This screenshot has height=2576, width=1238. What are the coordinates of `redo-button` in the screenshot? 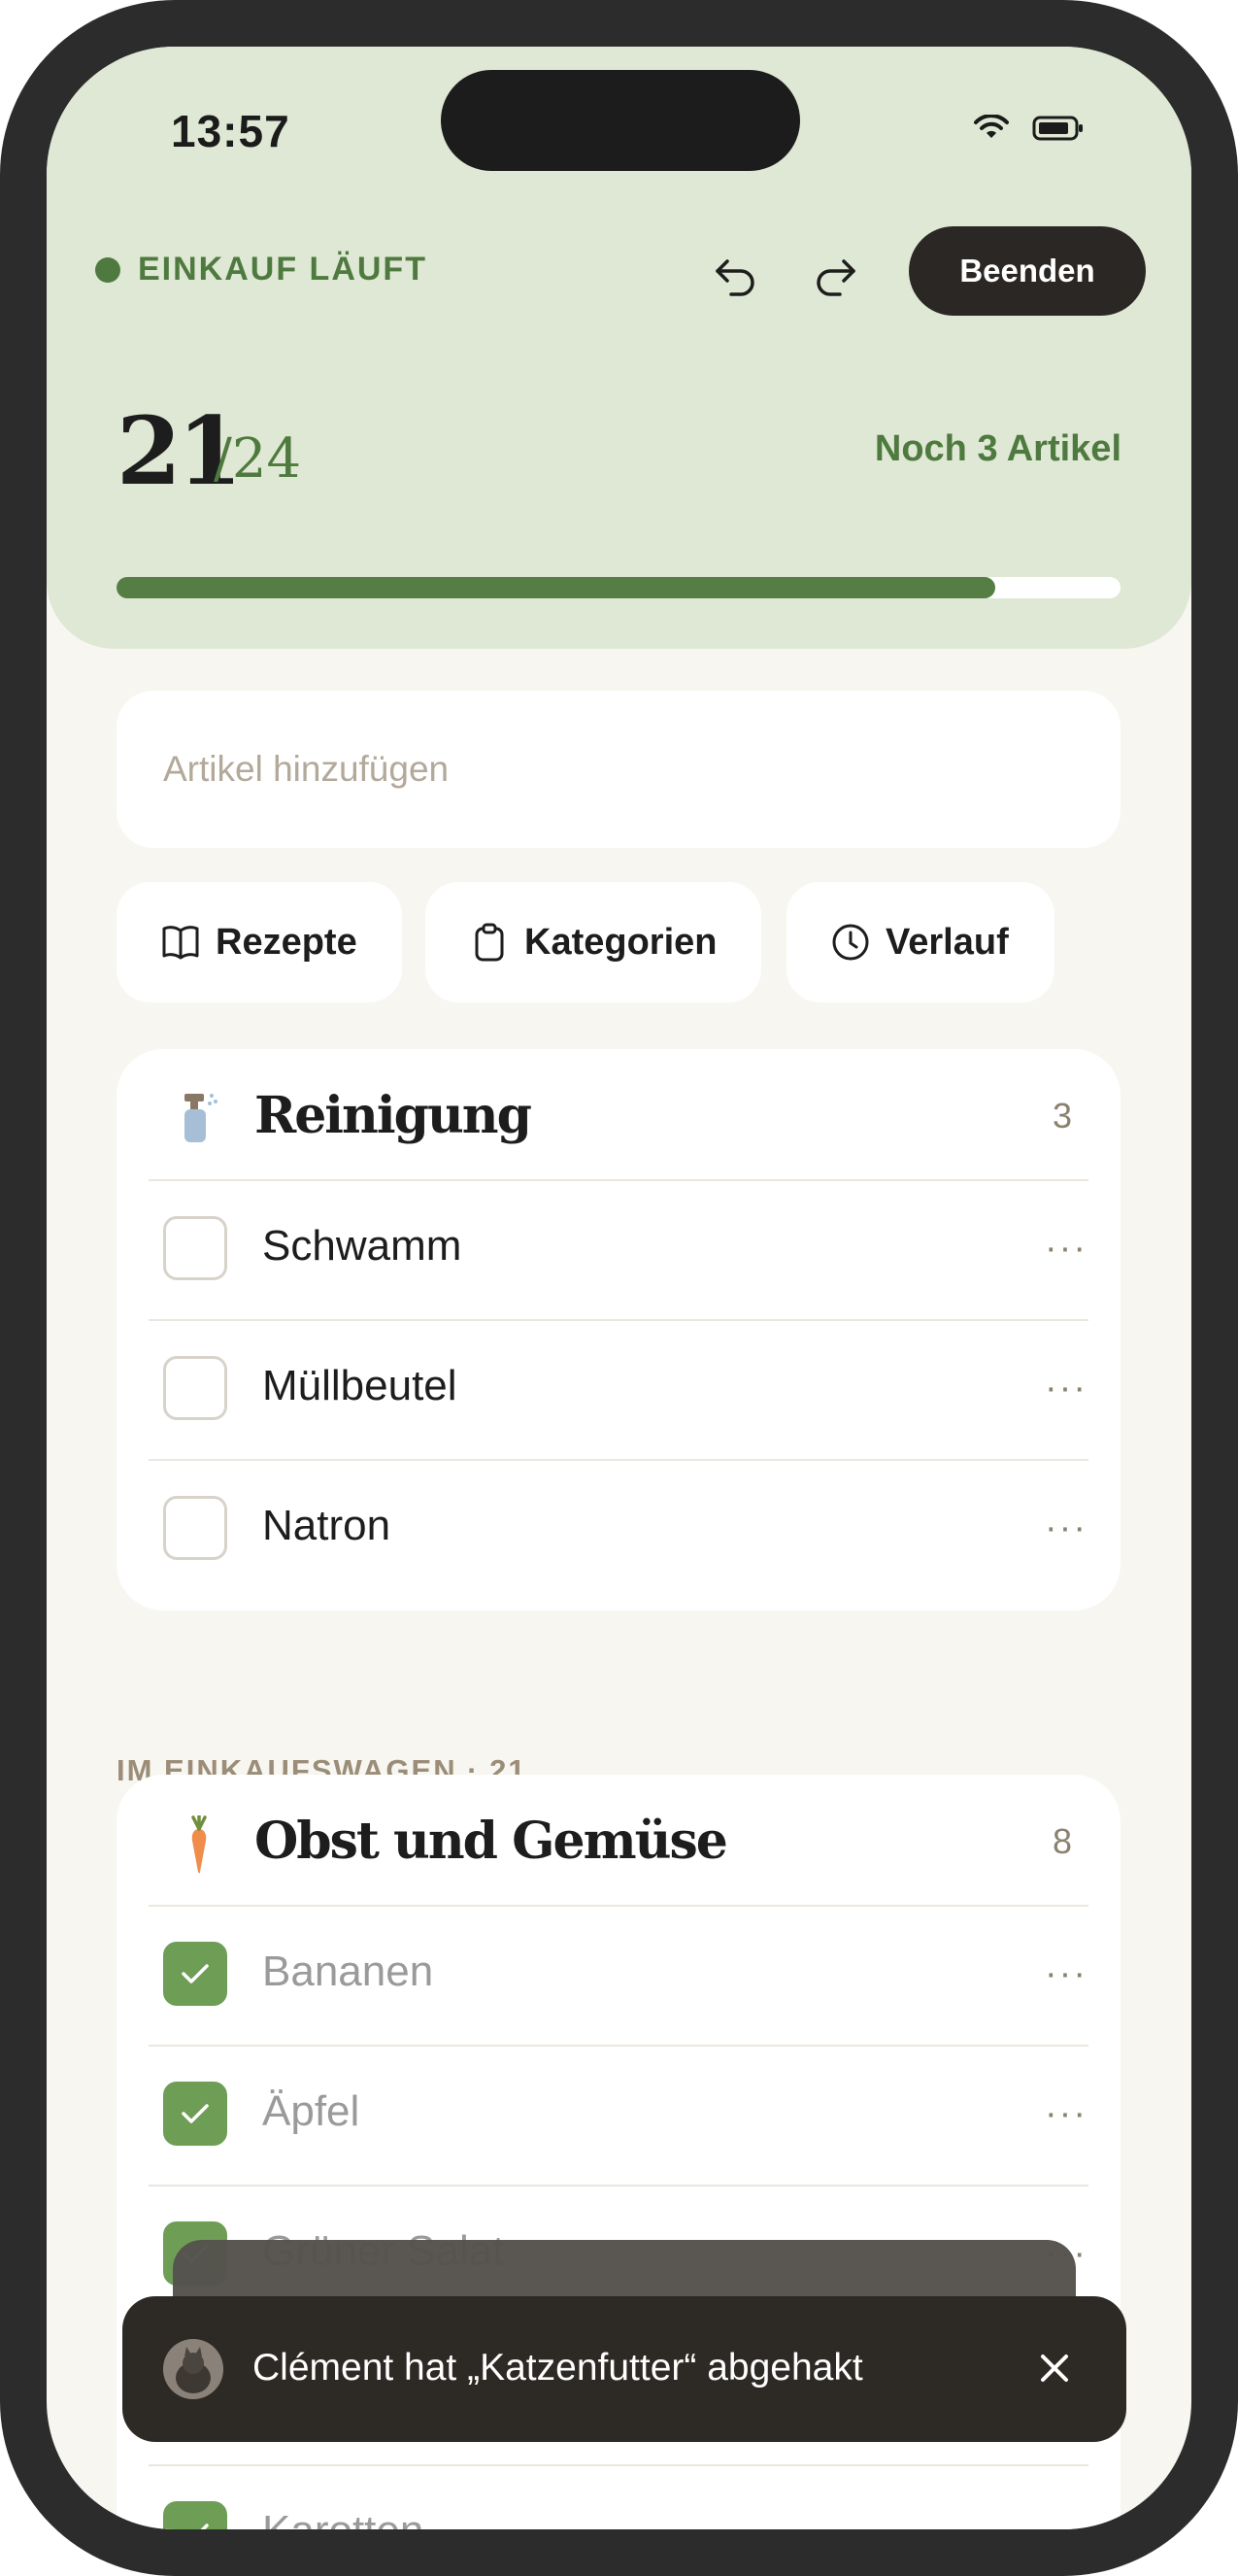 It's located at (836, 275).